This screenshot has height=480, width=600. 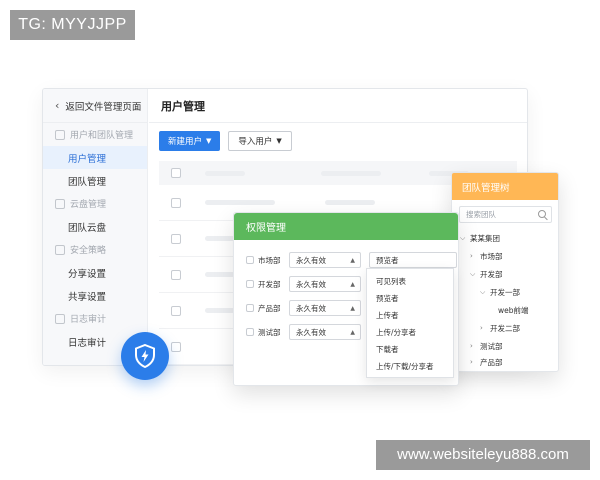 I want to click on sidebar-group-security: 安全策略, so click(x=95, y=249).